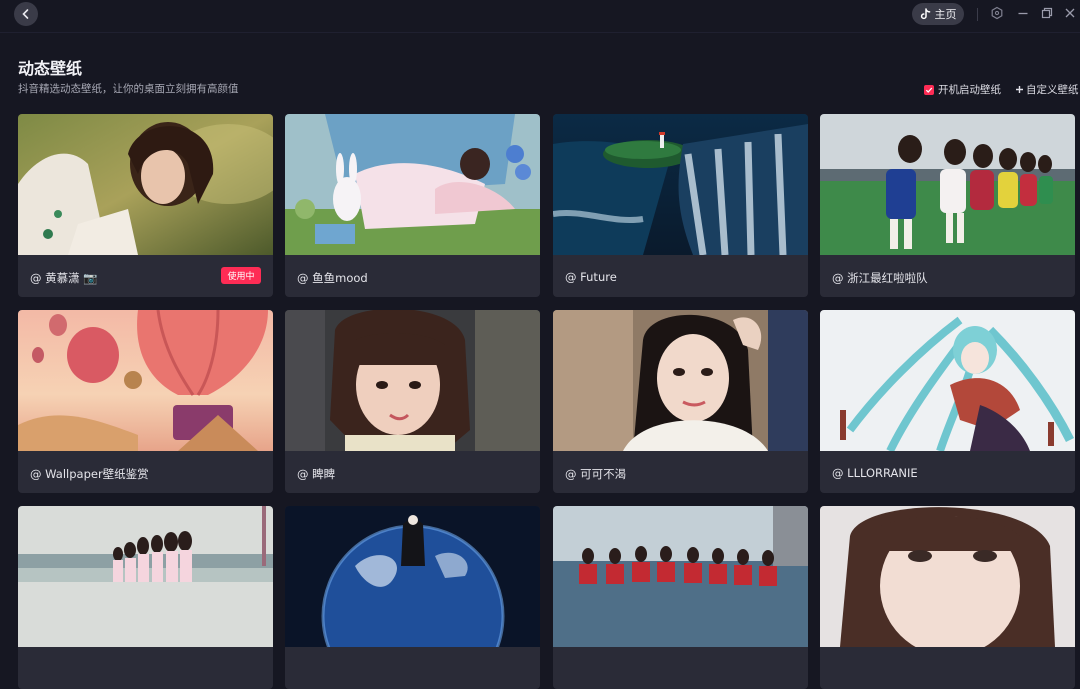 The width and height of the screenshot is (1080, 689). I want to click on wallpaper-card: @ 浙江最红啦啦队, so click(947, 205).